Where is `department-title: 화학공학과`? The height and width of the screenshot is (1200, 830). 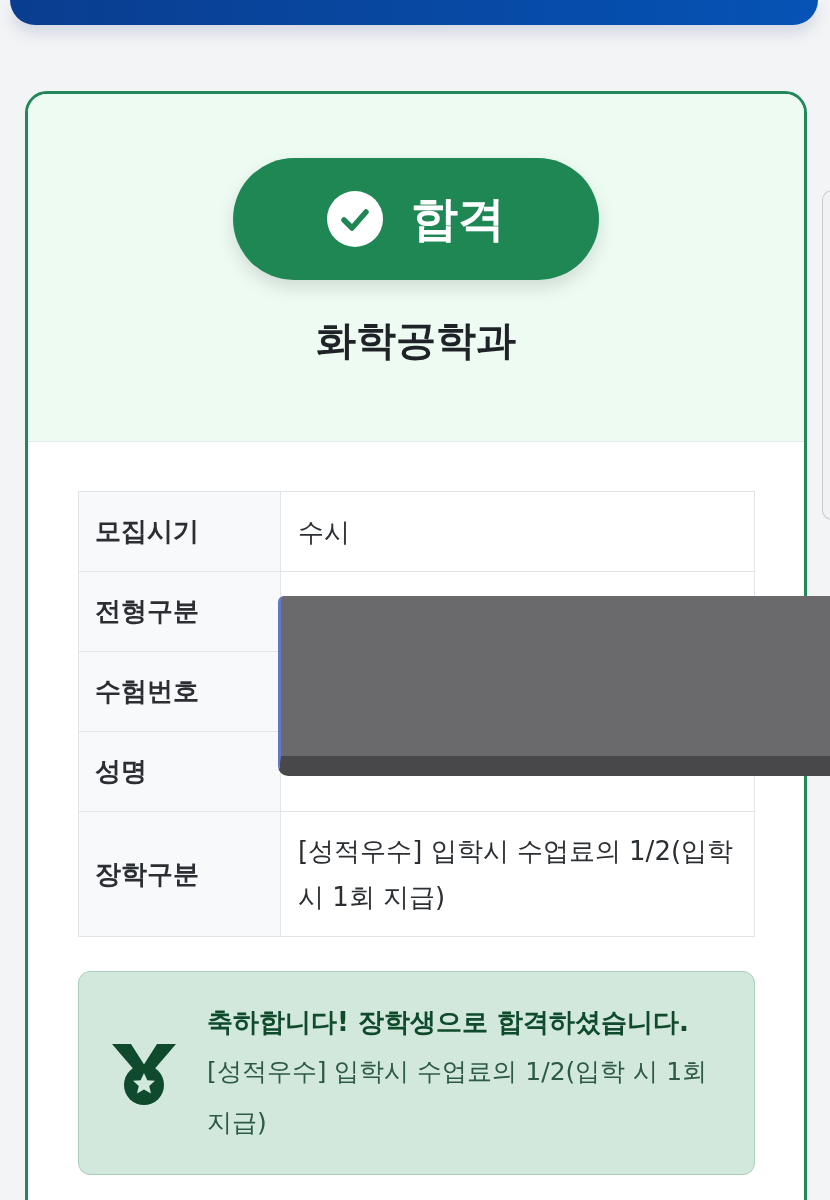 department-title: 화학공학과 is located at coordinates (416, 340).